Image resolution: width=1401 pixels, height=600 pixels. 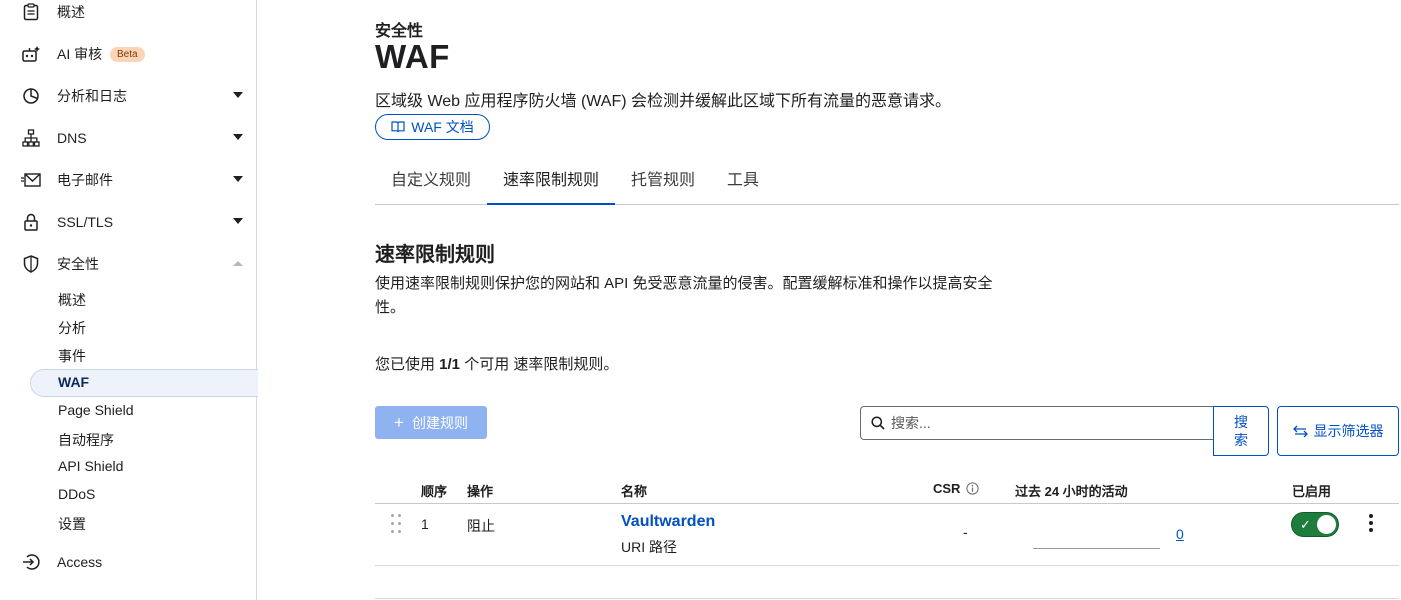 What do you see at coordinates (238, 263) in the screenshot?
I see `chevron-up-icon` at bounding box center [238, 263].